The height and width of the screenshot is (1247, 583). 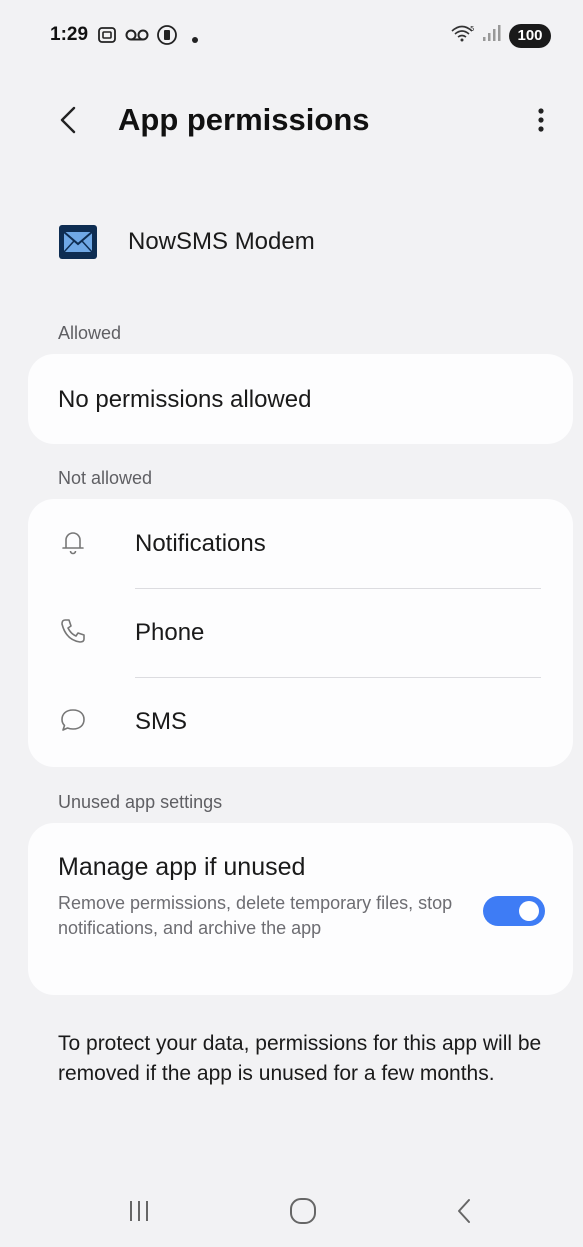 I want to click on media-icon, so click(x=167, y=37).